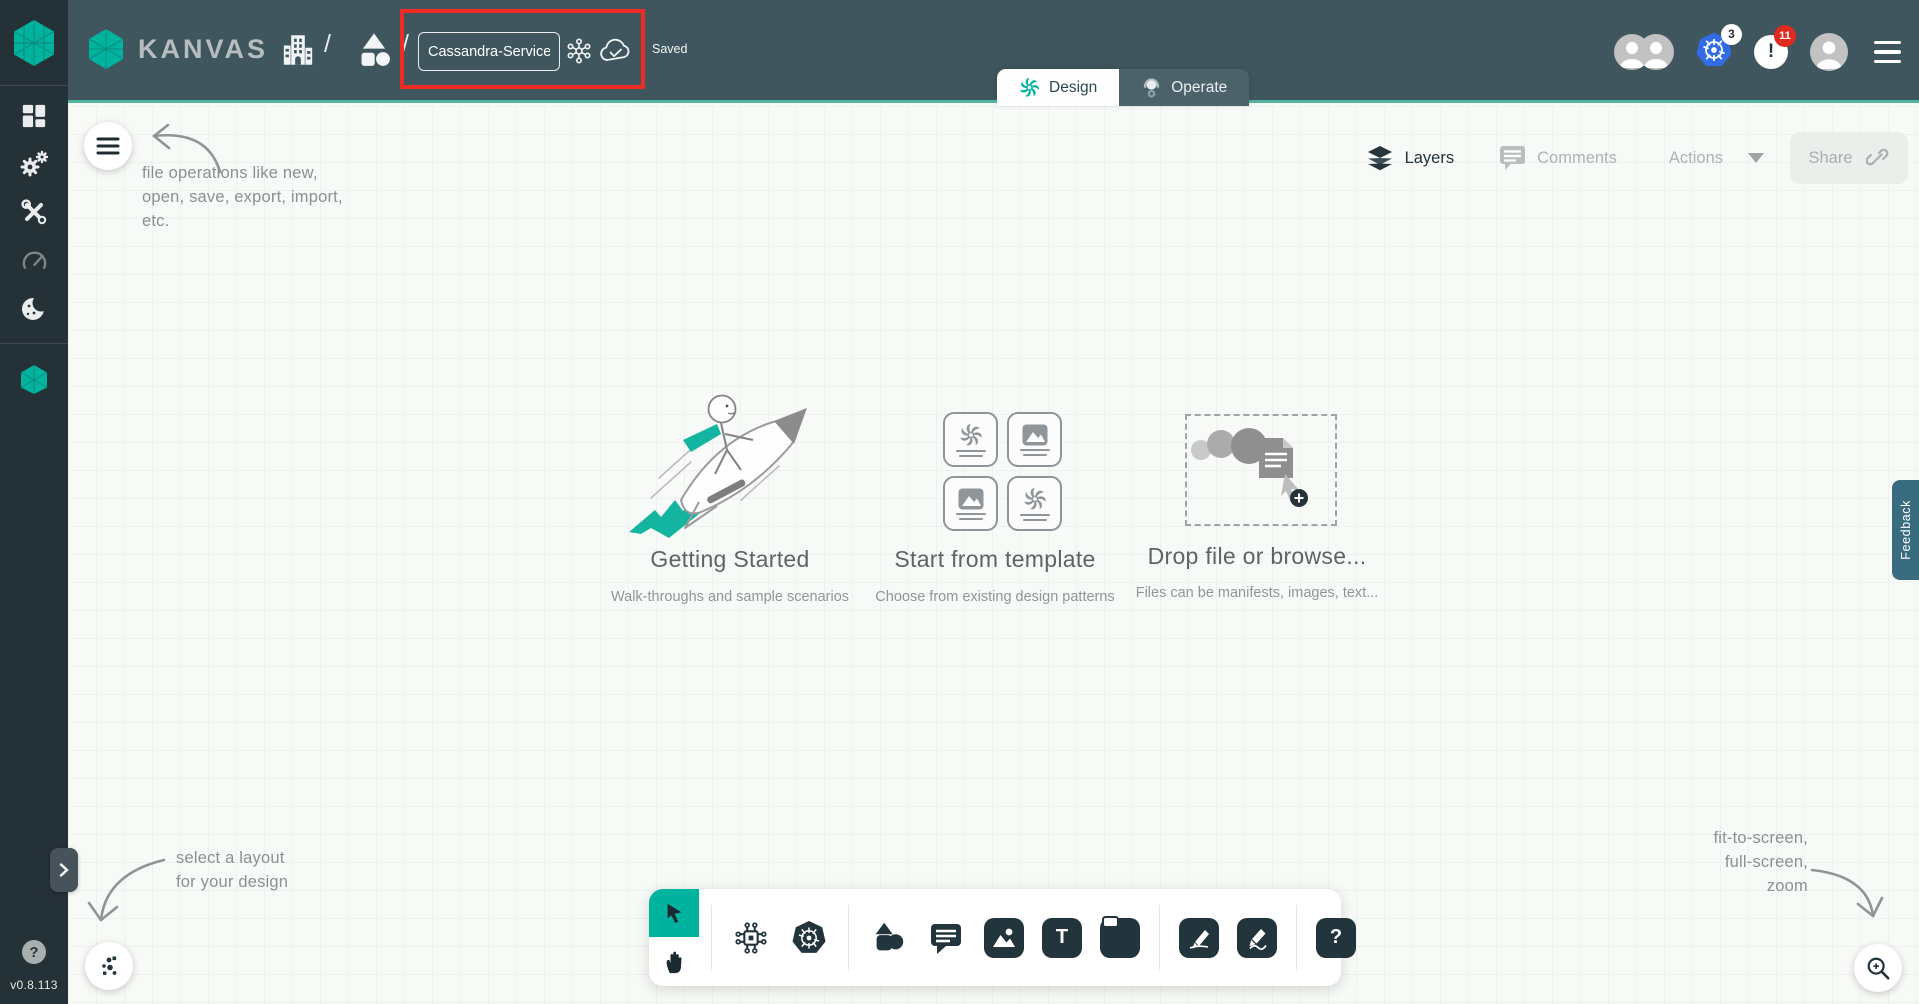 This screenshot has width=1919, height=1004. I want to click on shapes-icon, so click(889, 936).